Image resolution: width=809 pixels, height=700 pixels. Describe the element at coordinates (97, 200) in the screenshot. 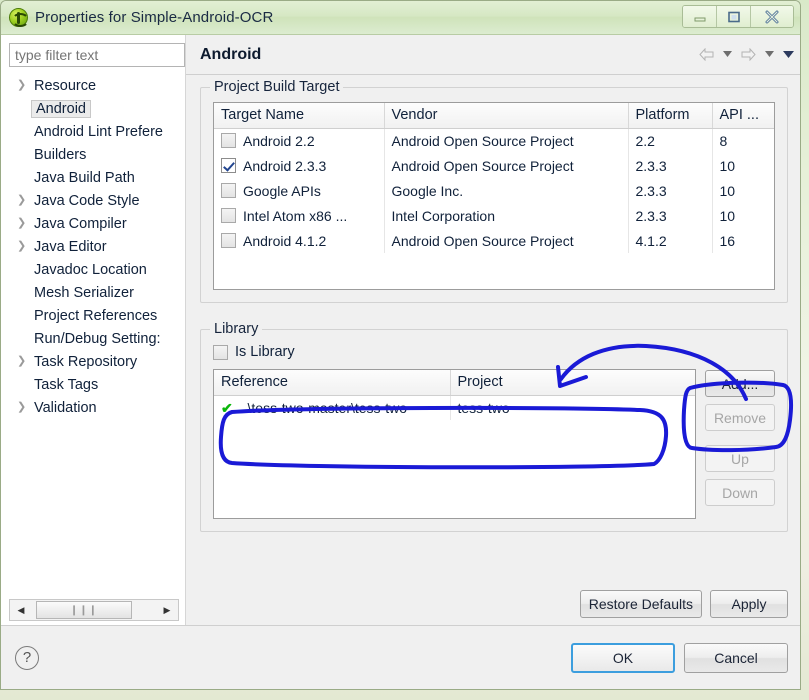

I see `sidebar-item-java-code-style: ❯ Java Code Style` at that location.